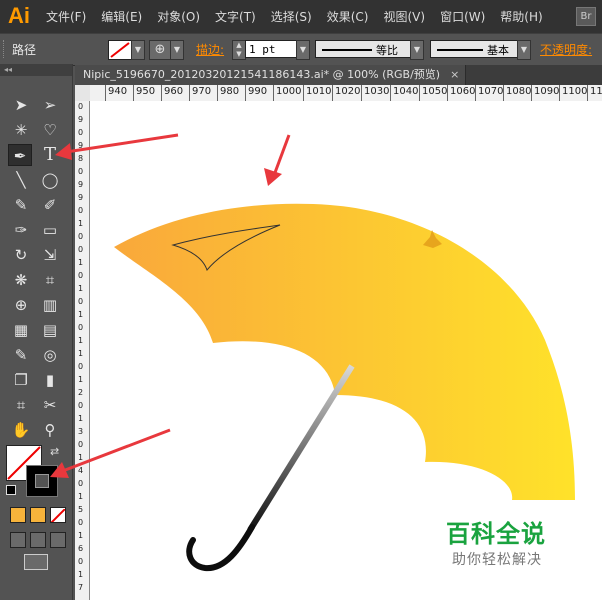 Image resolution: width=602 pixels, height=600 pixels. Describe the element at coordinates (417, 50) in the screenshot. I see `profile-dropdown-arrow: ▼` at that location.